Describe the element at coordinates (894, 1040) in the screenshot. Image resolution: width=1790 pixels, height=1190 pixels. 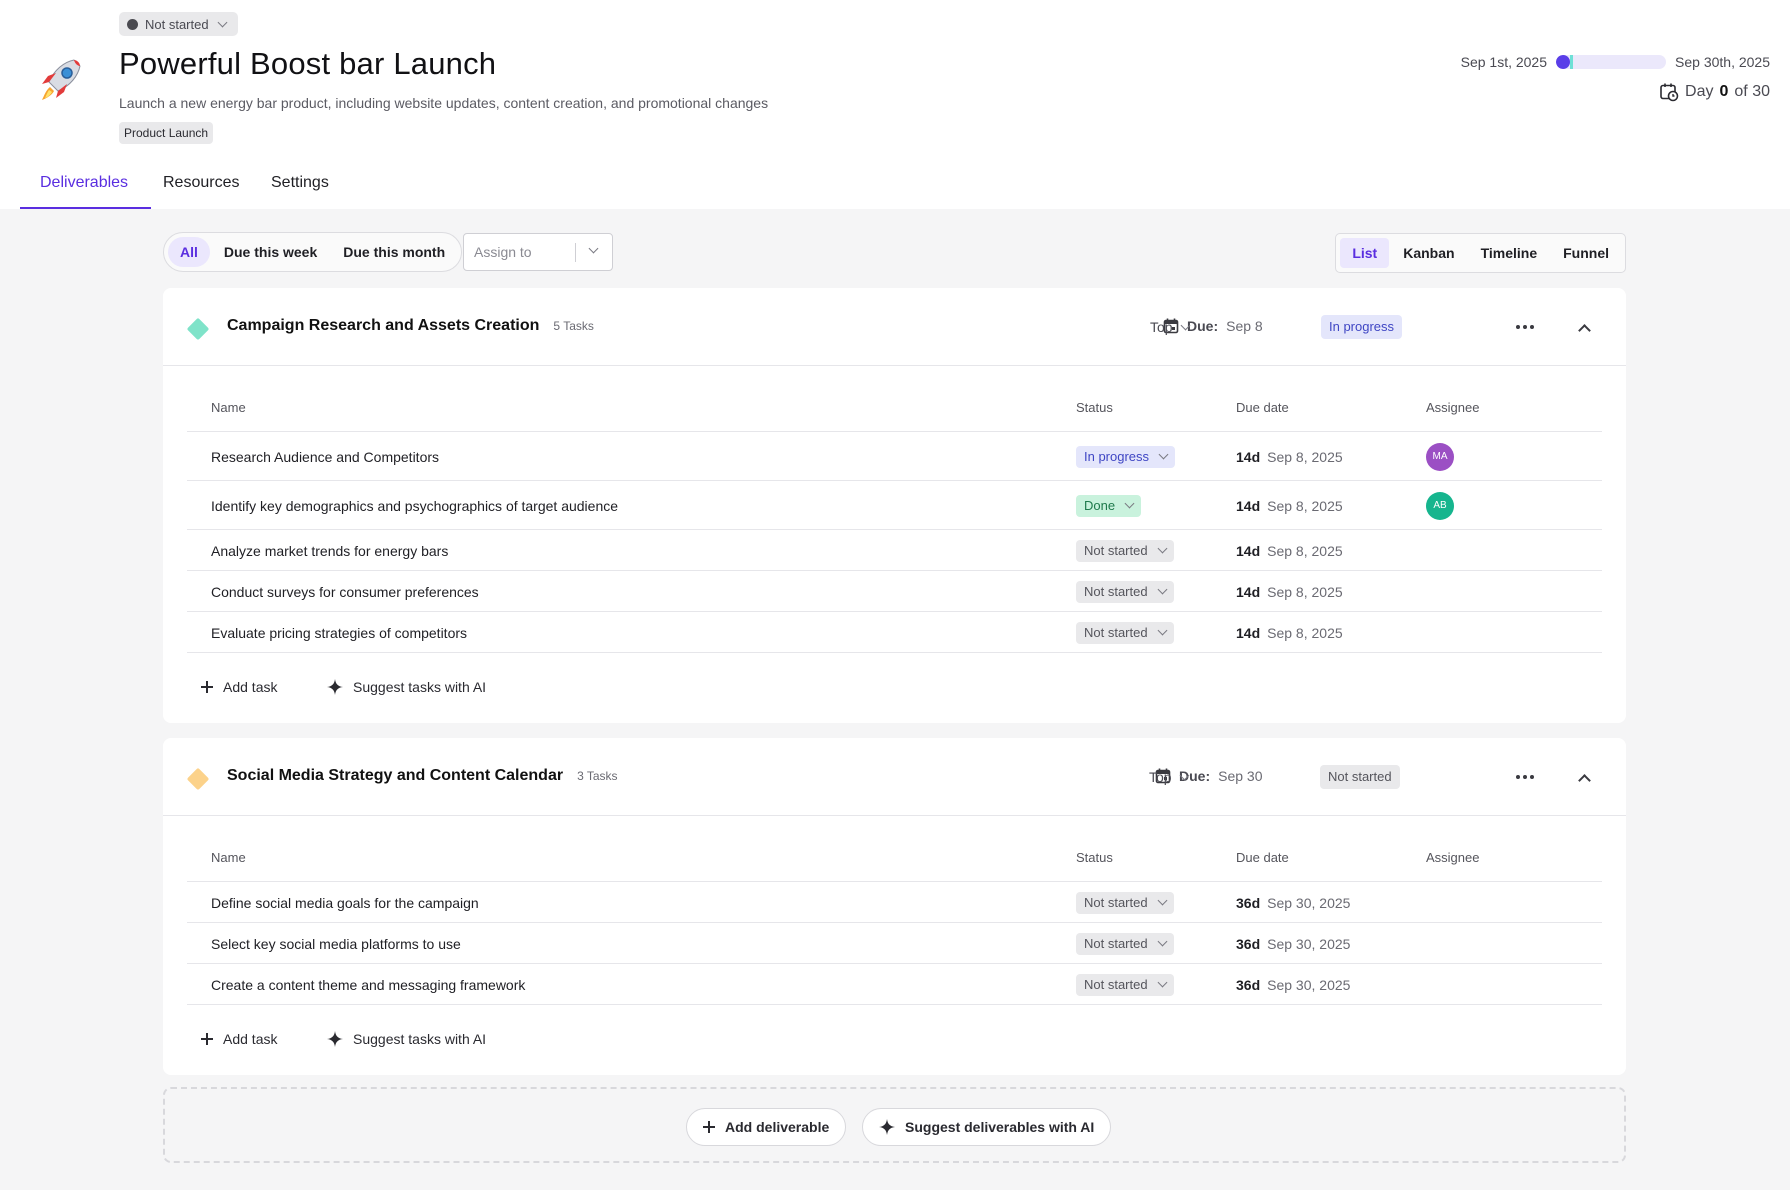
I see `task-actions: Add task Suggest tasks with AI` at that location.